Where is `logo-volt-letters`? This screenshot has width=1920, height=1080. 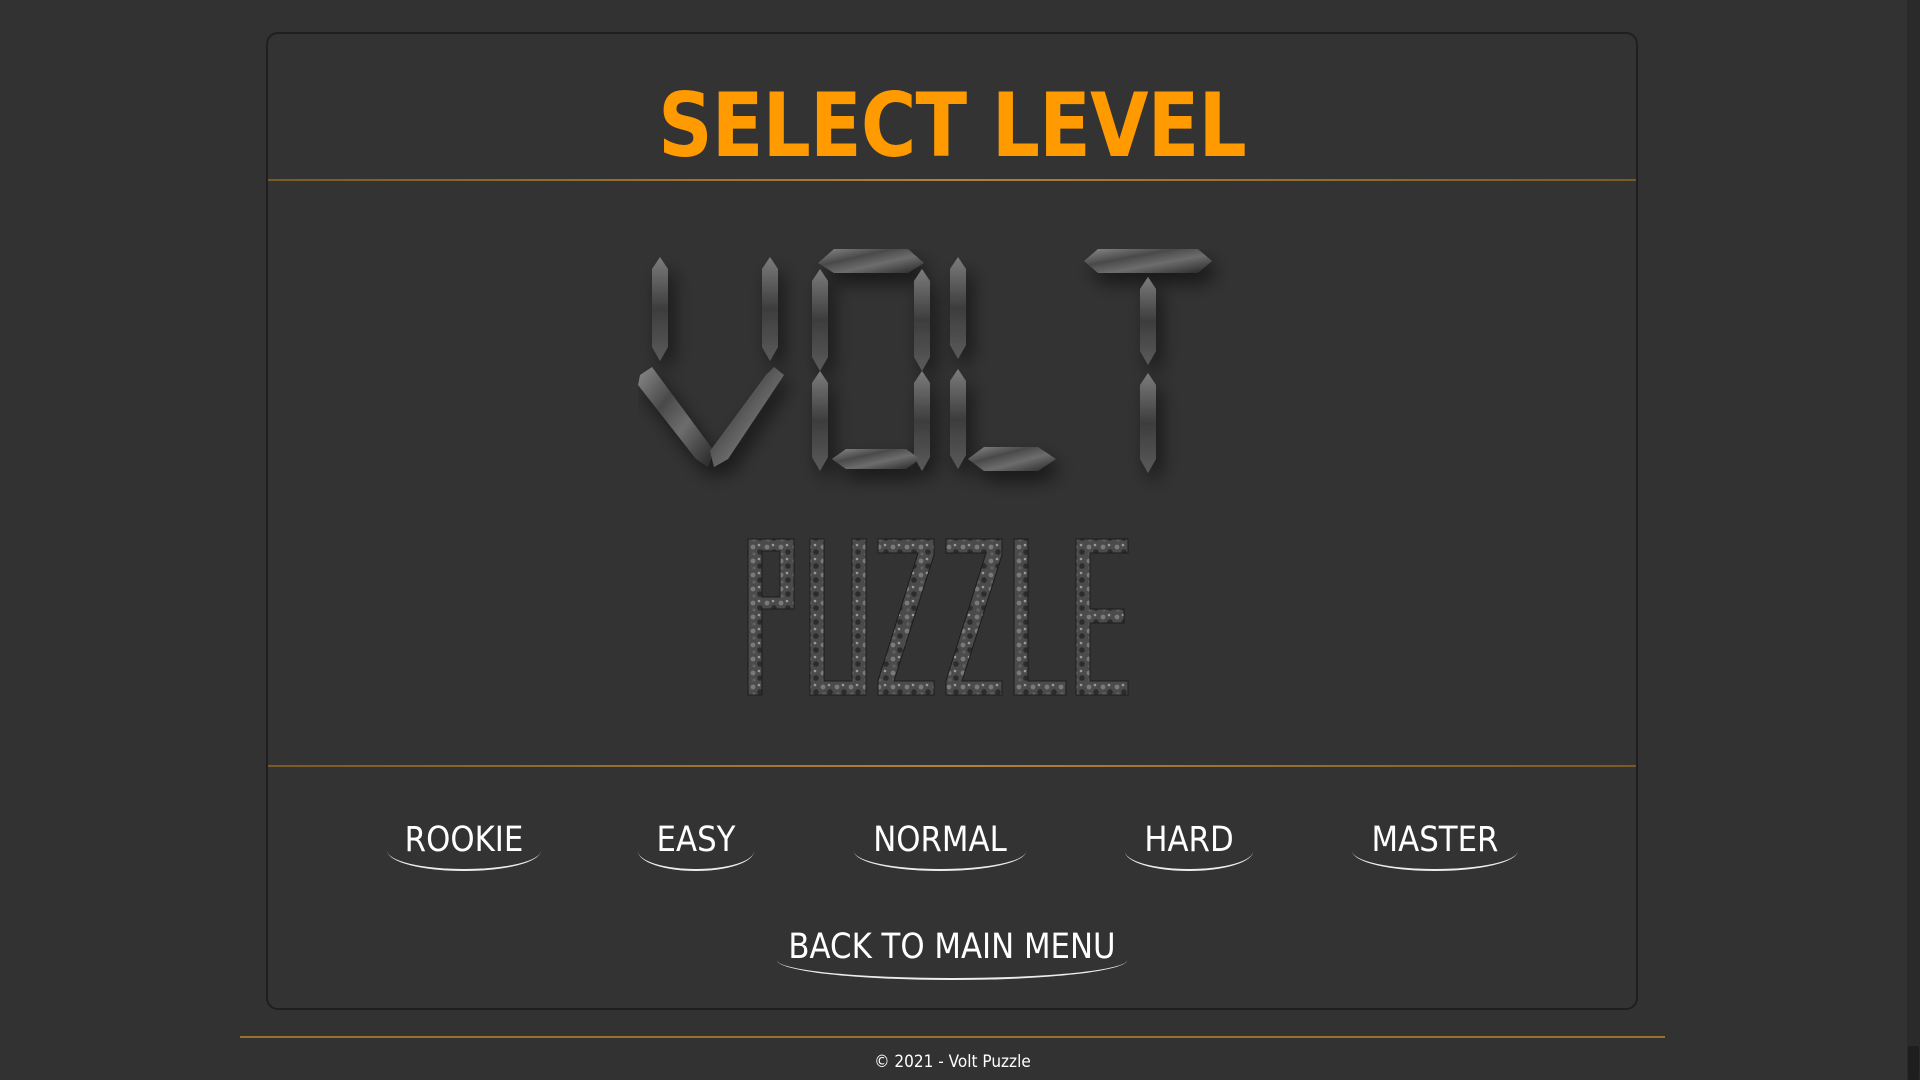 logo-volt-letters is located at coordinates (925, 361).